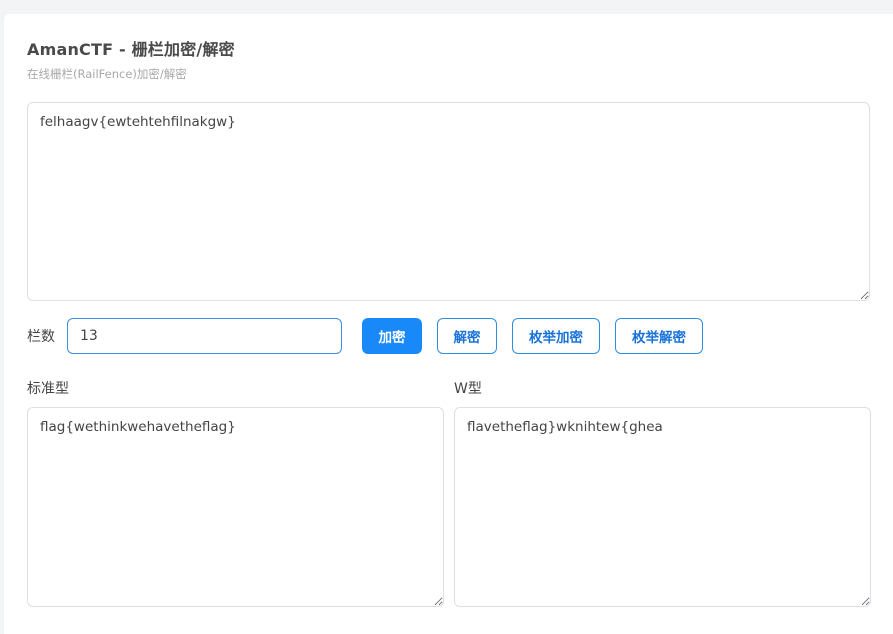 The width and height of the screenshot is (893, 634). I want to click on enum-decrypt-button: 枚举解密, so click(659, 336).